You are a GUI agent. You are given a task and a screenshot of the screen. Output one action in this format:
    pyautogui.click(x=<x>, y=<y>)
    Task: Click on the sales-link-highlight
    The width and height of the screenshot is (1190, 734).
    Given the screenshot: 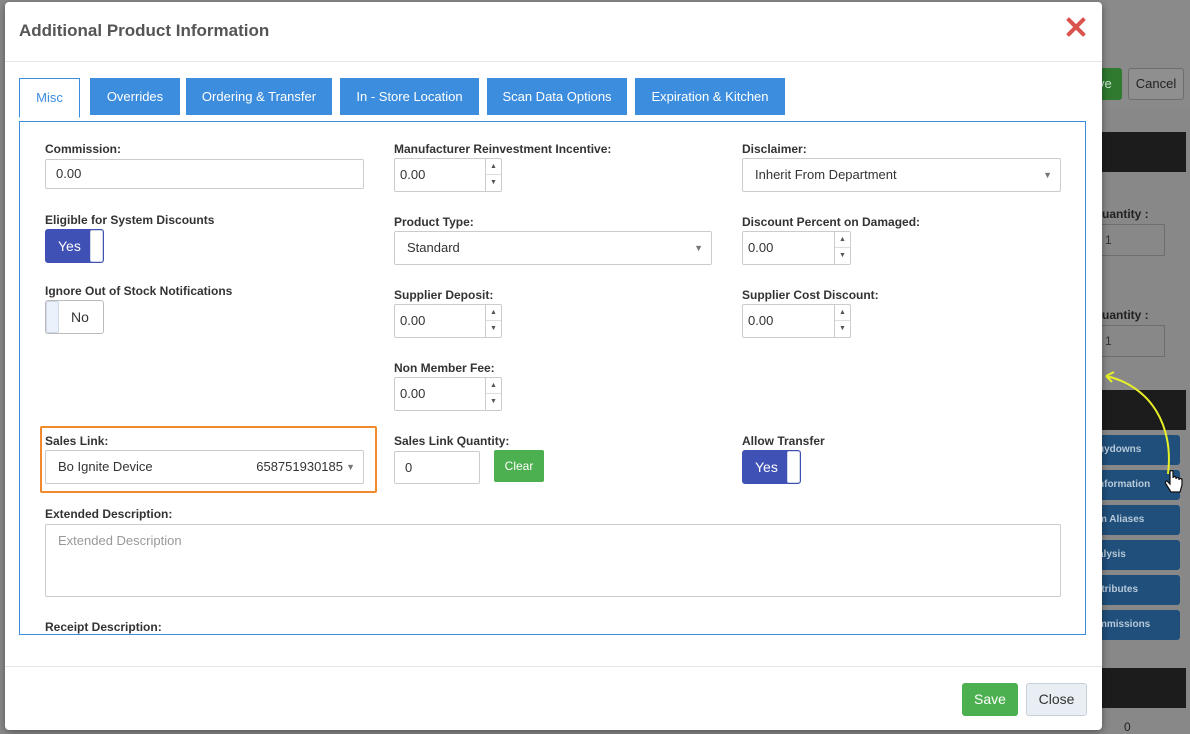 What is the action you would take?
    pyautogui.click(x=208, y=459)
    